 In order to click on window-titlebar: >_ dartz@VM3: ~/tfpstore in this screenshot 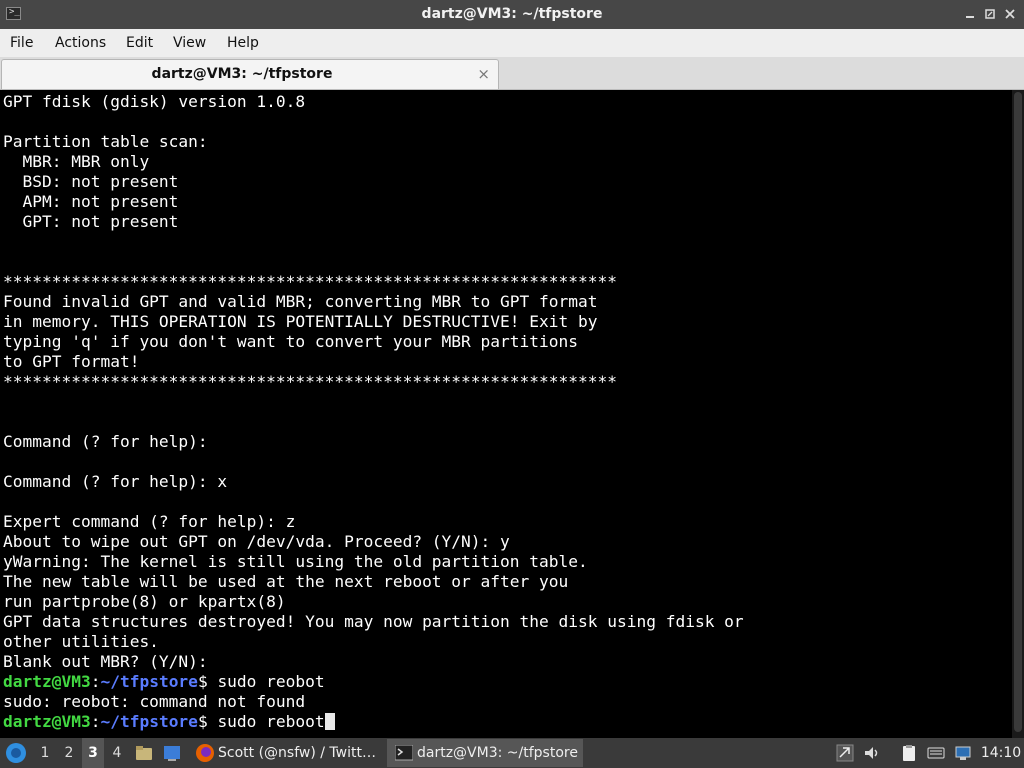, I will do `click(512, 14)`.